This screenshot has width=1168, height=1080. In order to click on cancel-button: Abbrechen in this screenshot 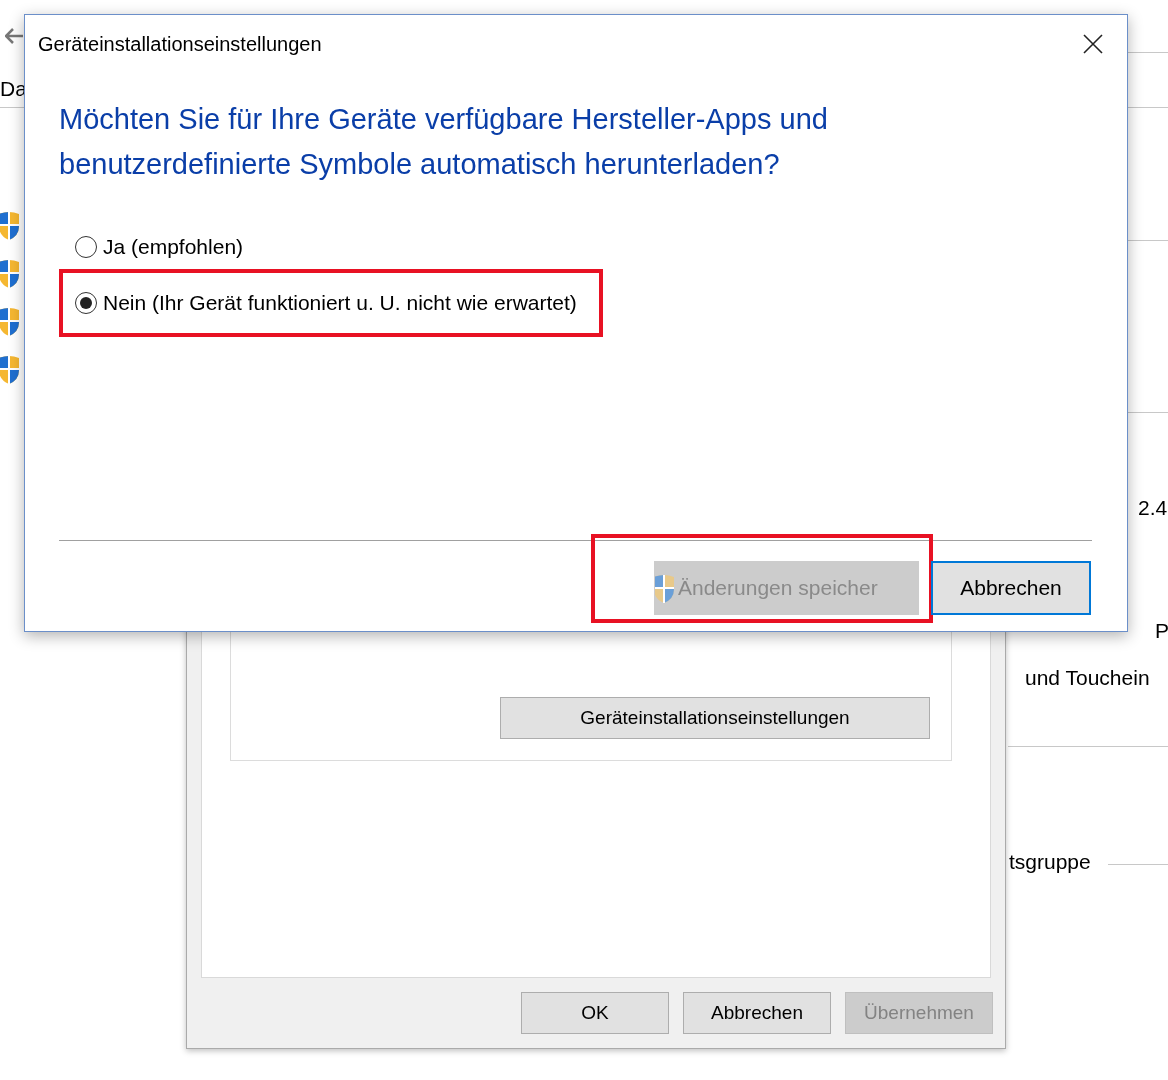, I will do `click(1011, 588)`.